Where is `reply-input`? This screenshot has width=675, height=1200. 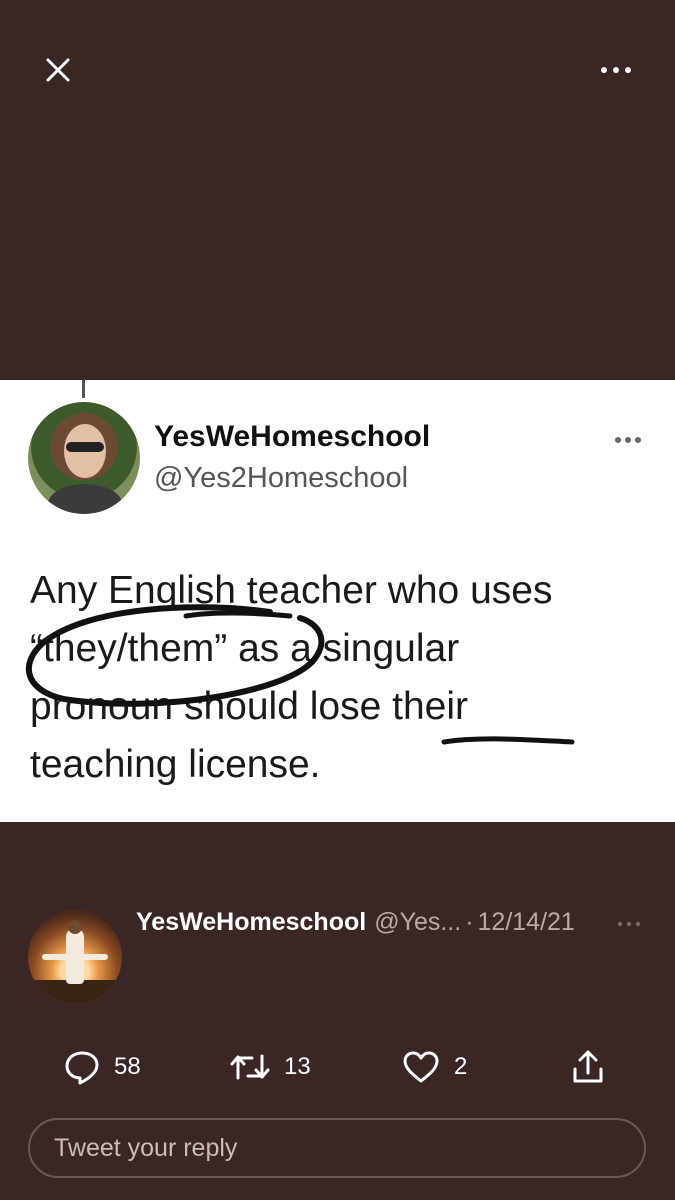
reply-input is located at coordinates (334, 1148).